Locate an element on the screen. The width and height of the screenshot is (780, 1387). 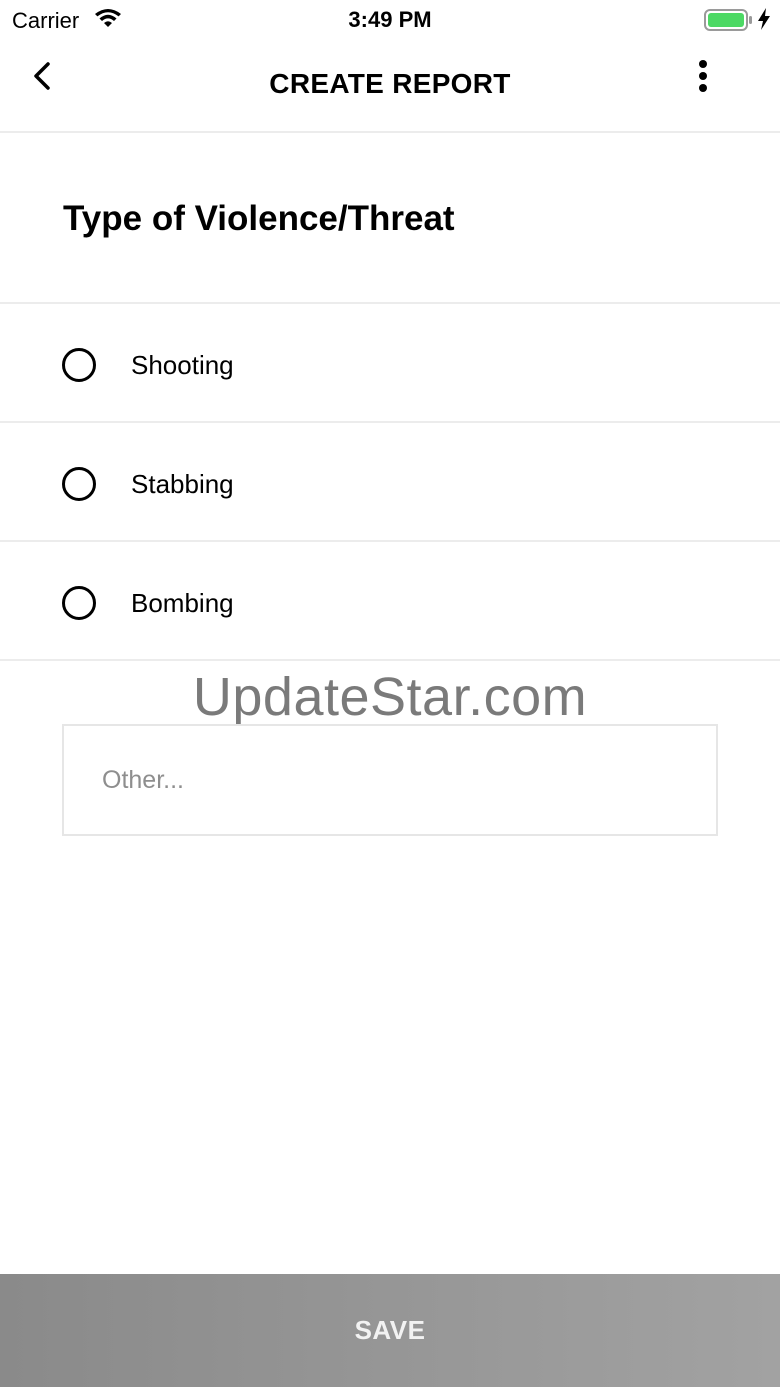
battery-icon is located at coordinates (728, 20).